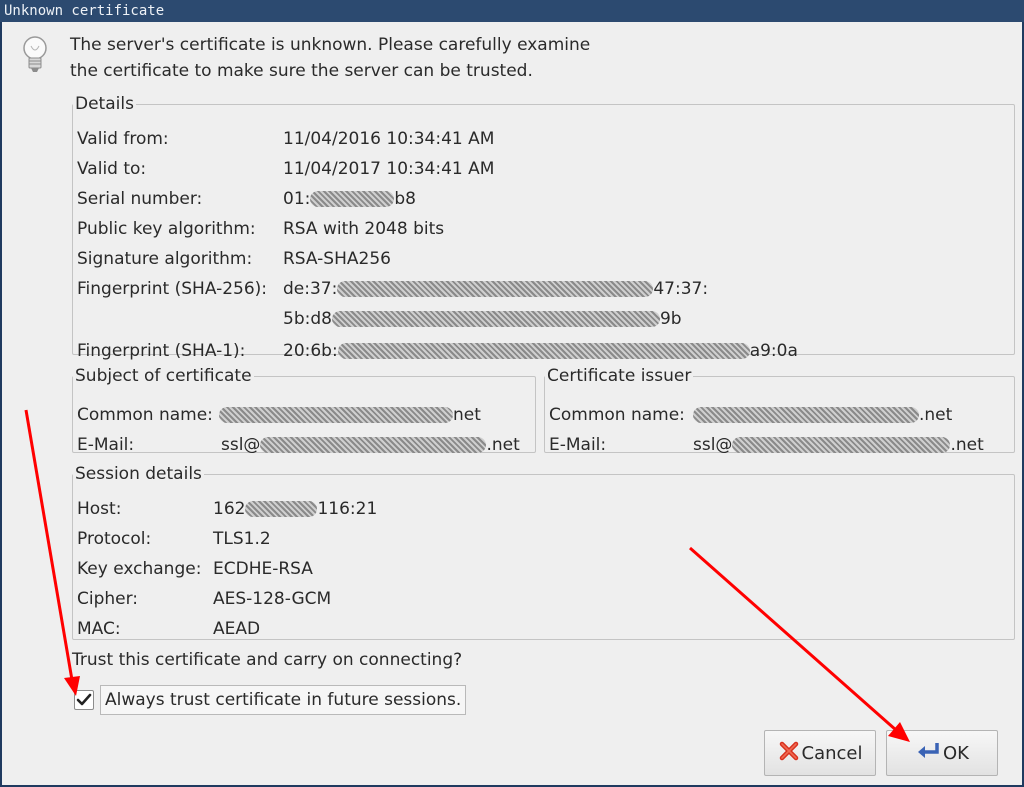 The height and width of the screenshot is (787, 1024). Describe the element at coordinates (967, 445) in the screenshot. I see `issuer-email-suffix: .net` at that location.